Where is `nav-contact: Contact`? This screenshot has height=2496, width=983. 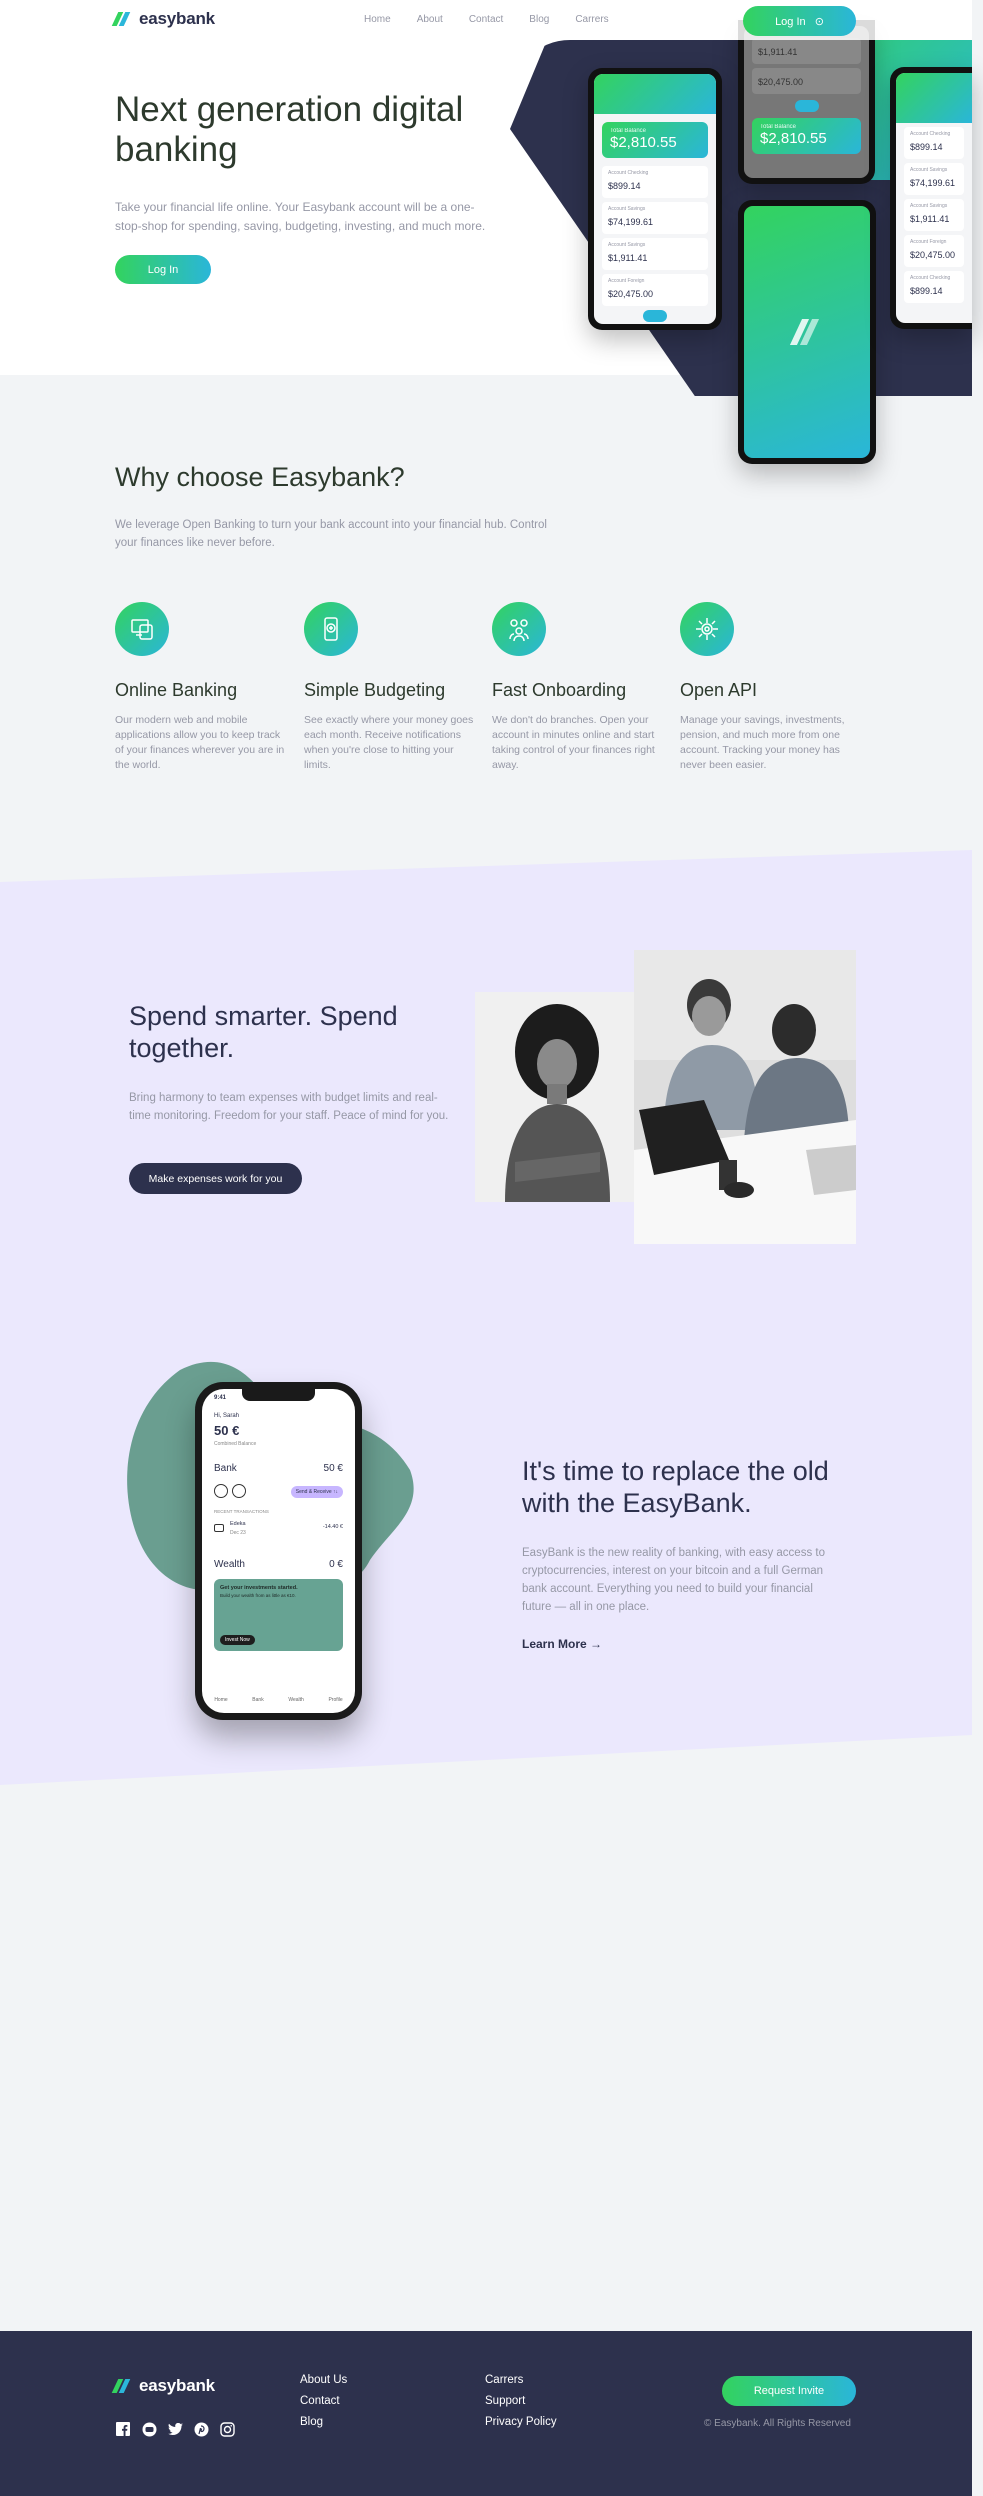 nav-contact: Contact is located at coordinates (486, 19).